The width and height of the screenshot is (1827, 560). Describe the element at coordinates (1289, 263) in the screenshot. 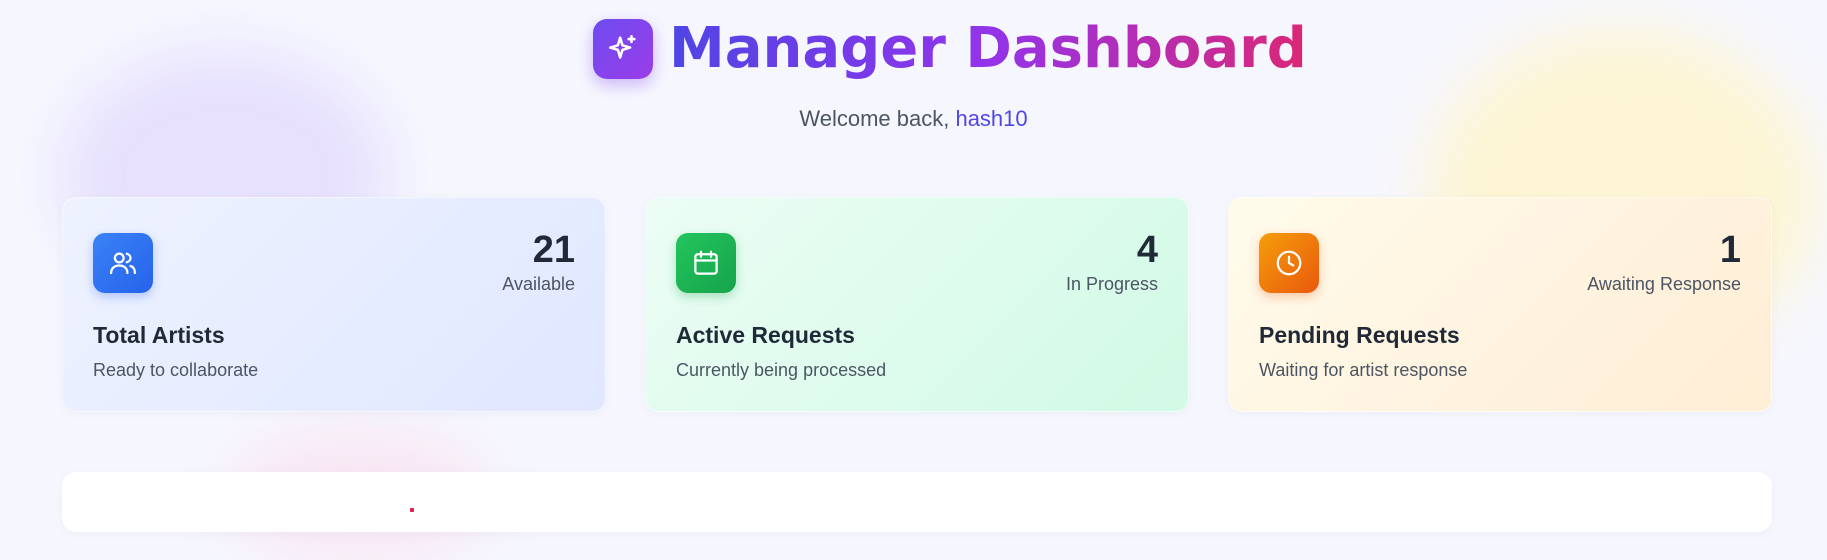

I see `clock-icon` at that location.